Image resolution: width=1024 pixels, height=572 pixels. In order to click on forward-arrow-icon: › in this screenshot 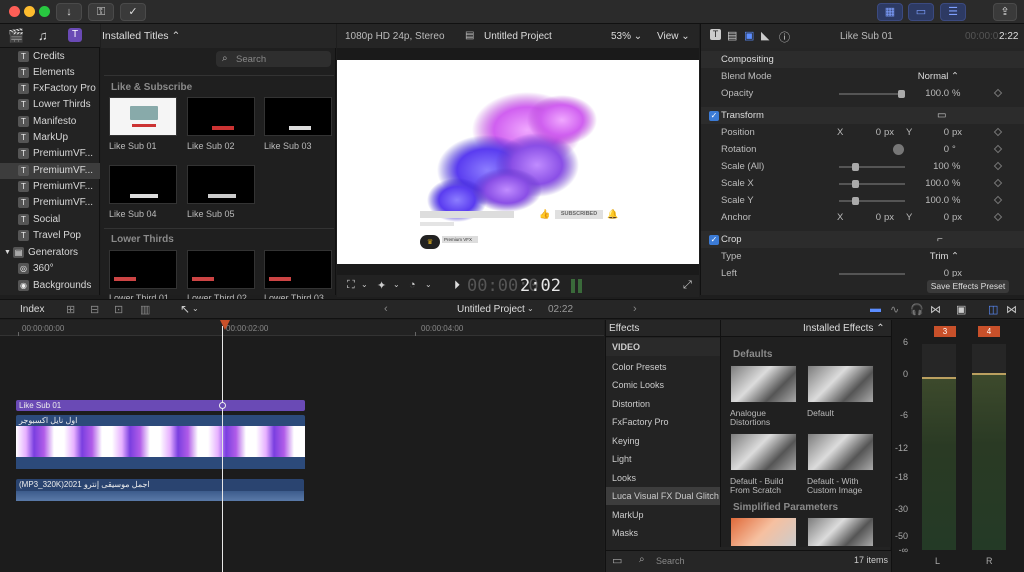, I will do `click(635, 309)`.